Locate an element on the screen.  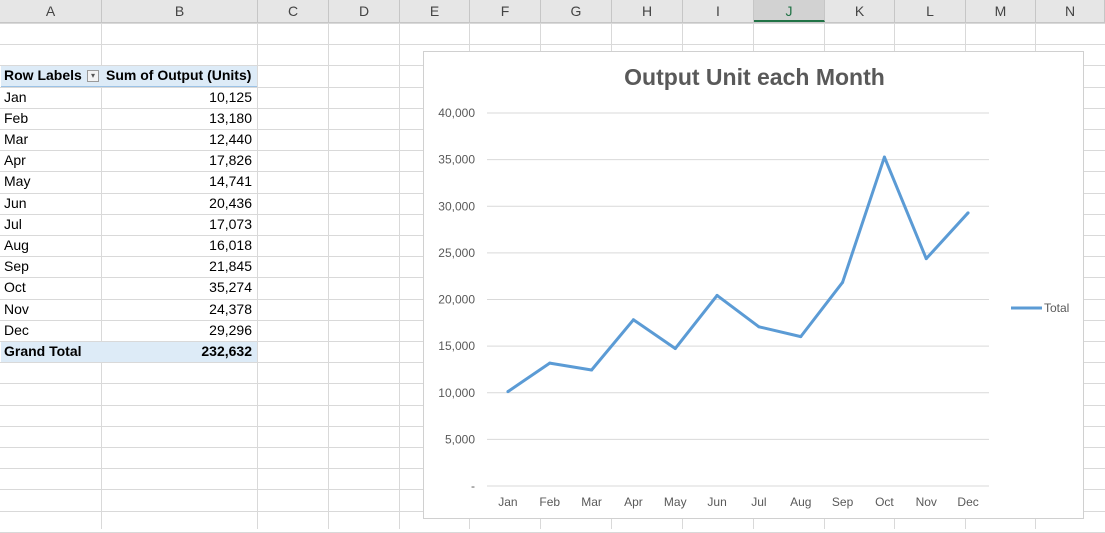
column-header-a: A is located at coordinates (51, 11).